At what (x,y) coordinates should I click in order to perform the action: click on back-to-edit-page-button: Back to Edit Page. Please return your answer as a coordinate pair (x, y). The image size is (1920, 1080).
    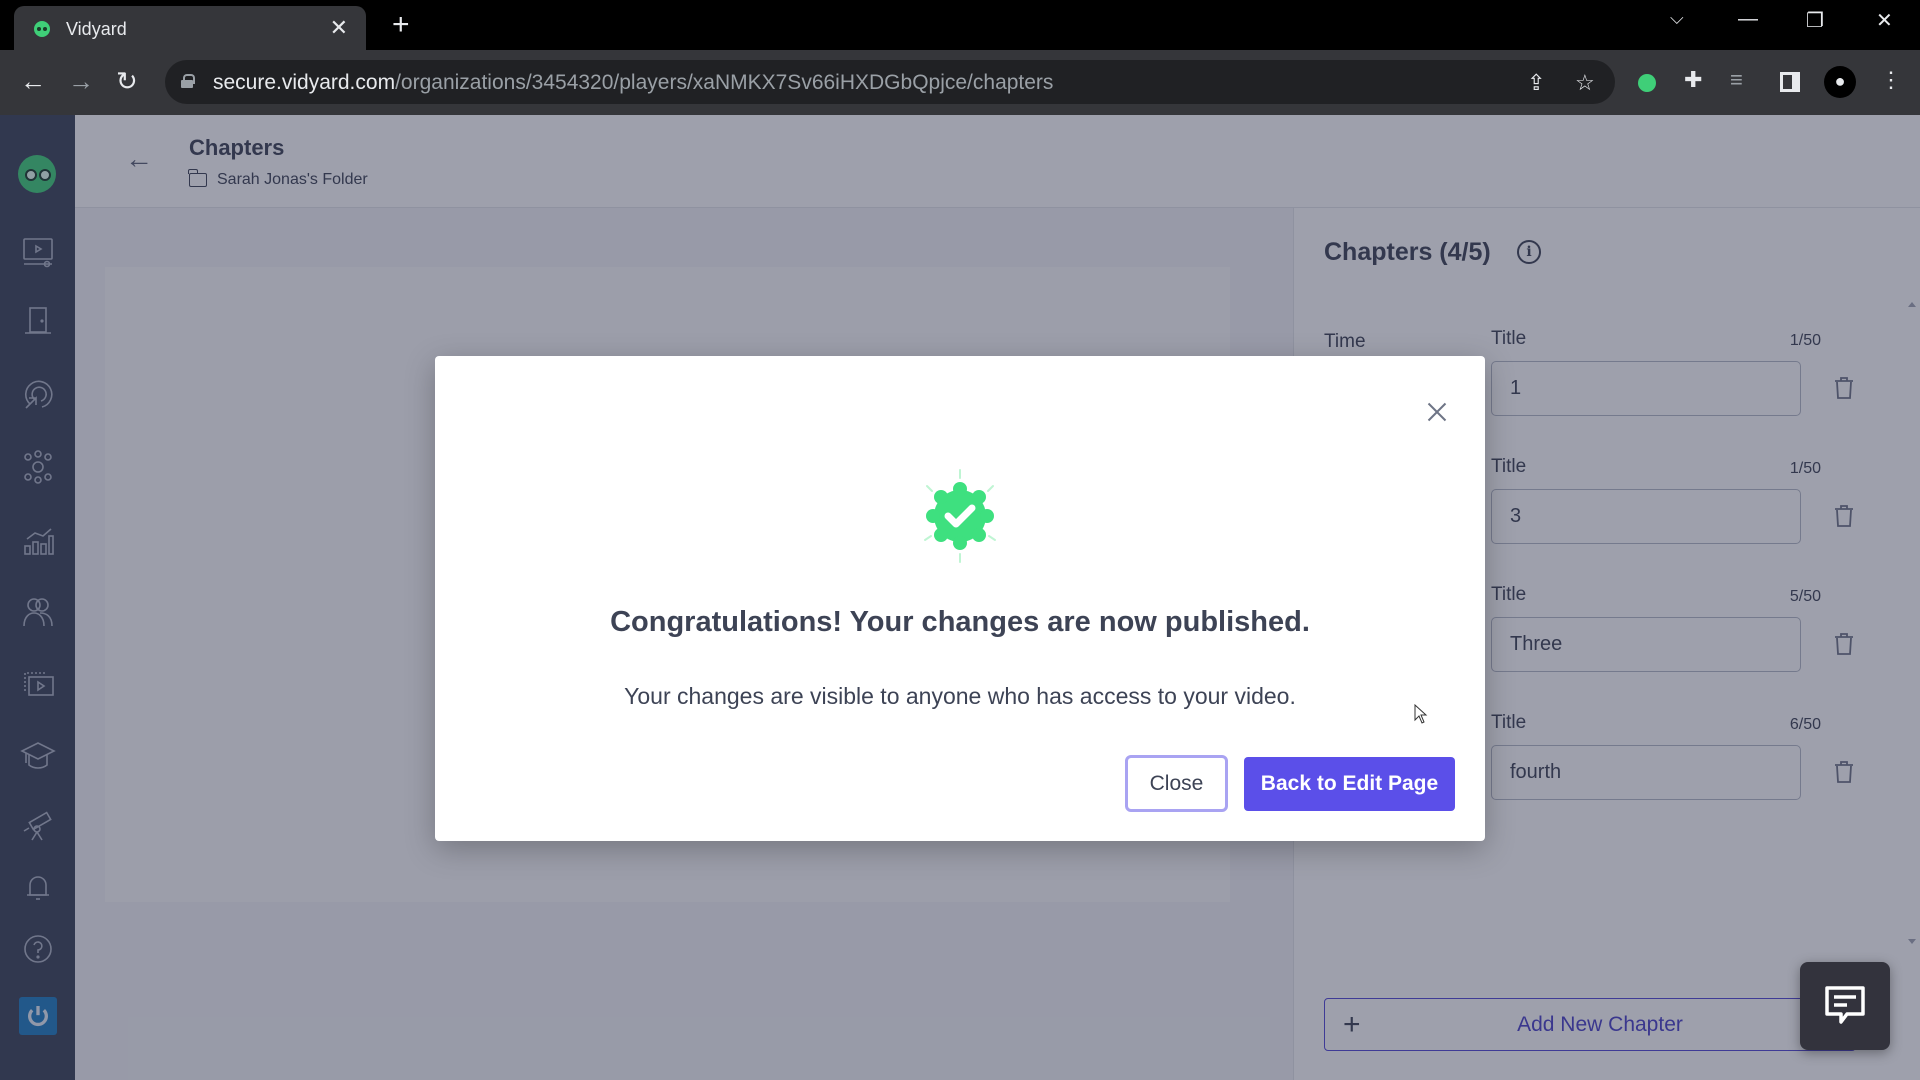
    Looking at the image, I should click on (1349, 784).